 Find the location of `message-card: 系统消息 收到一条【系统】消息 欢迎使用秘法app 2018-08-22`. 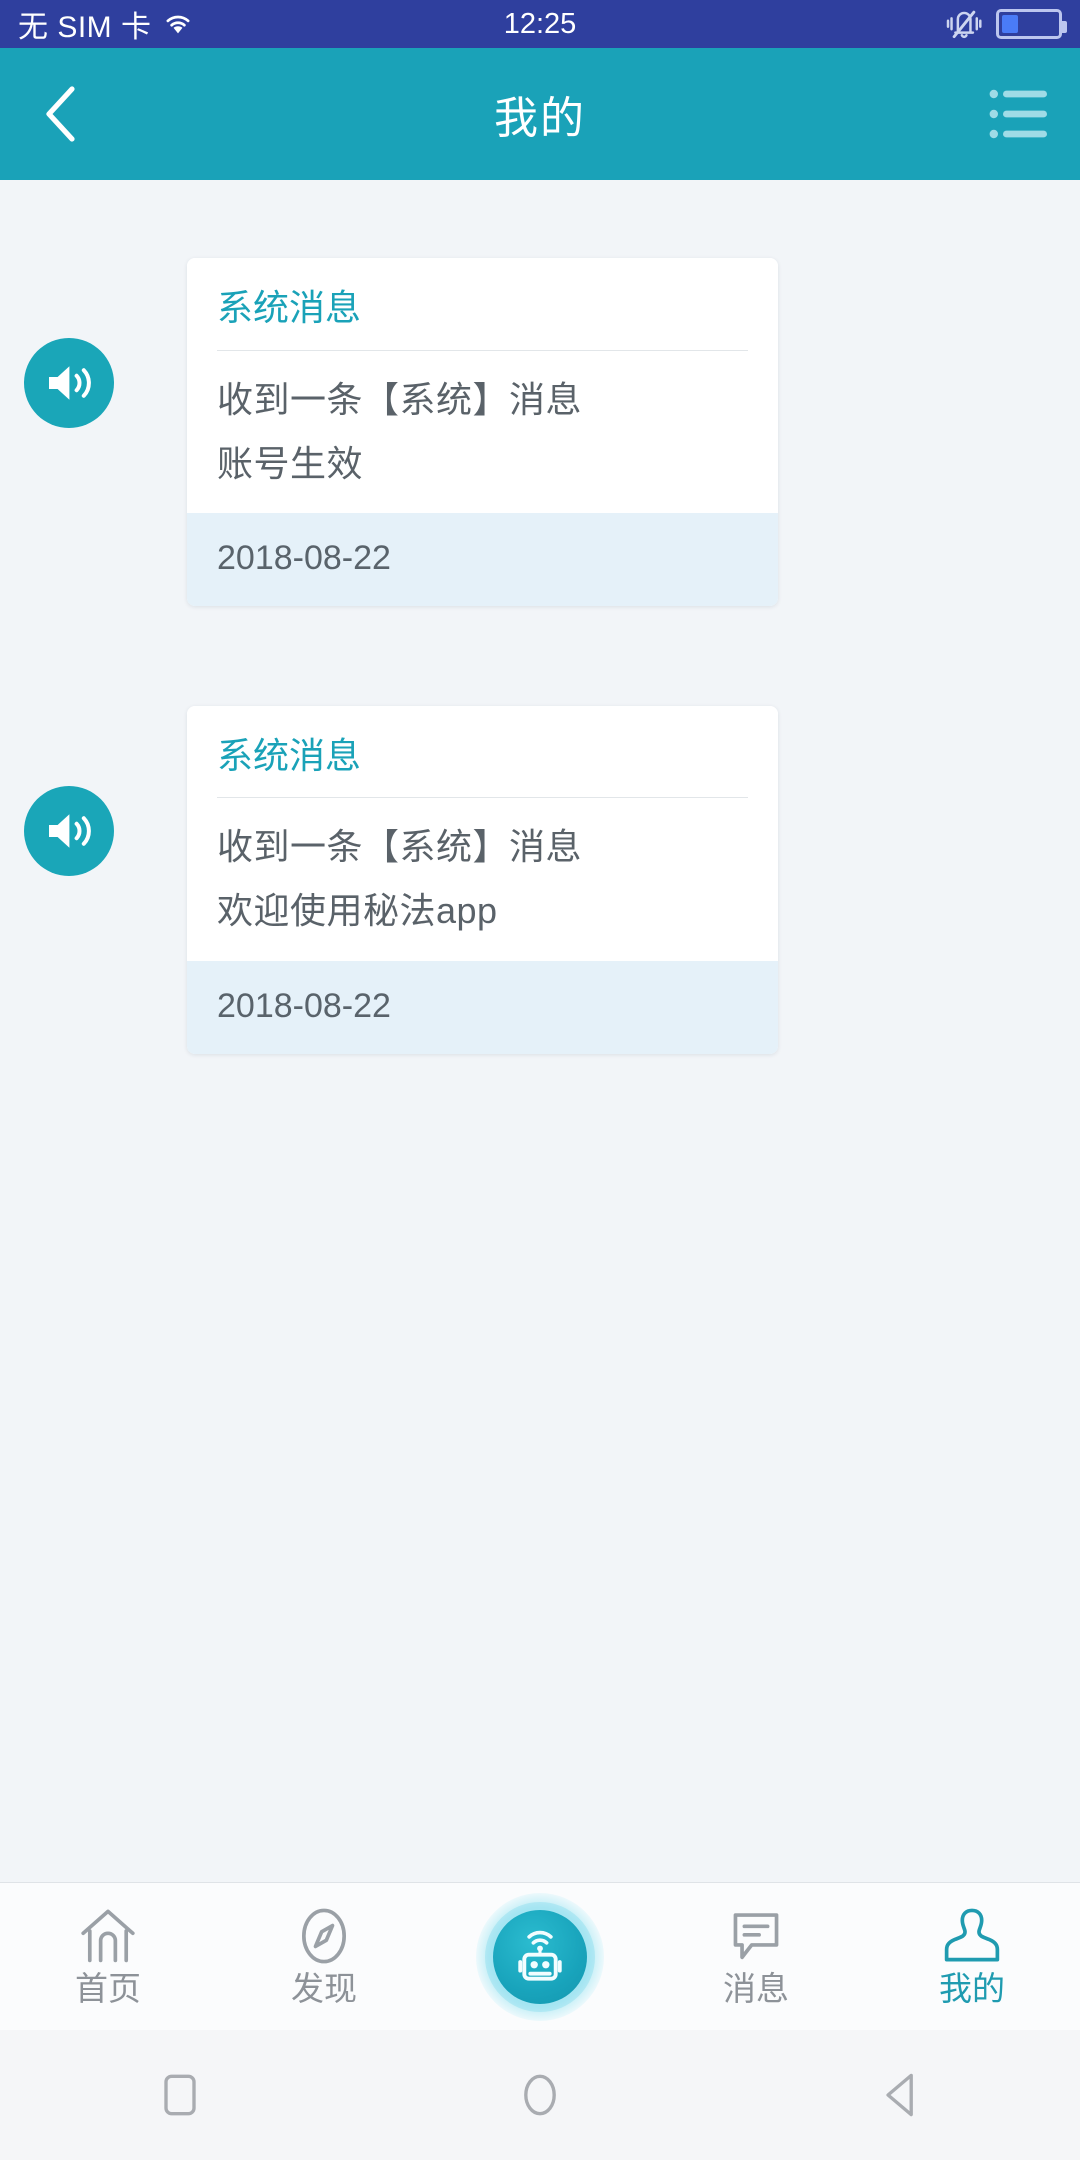

message-card: 系统消息 收到一条【系统】消息 欢迎使用秘法app 2018-08-22 is located at coordinates (482, 879).